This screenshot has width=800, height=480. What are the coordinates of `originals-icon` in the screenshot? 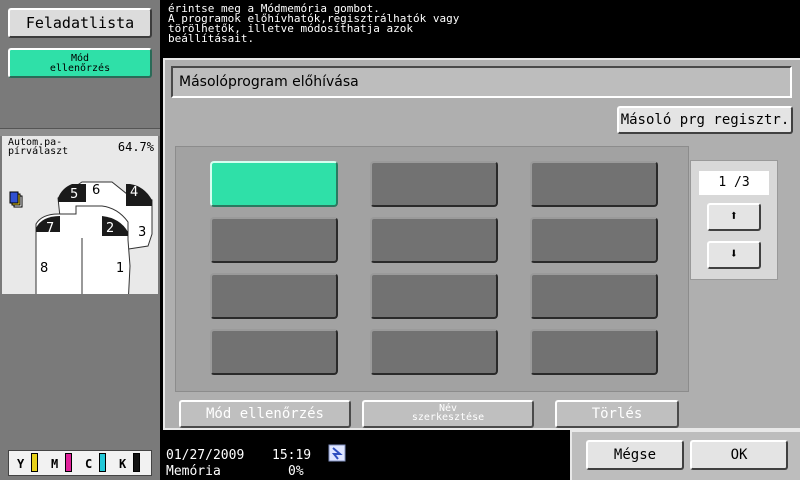 It's located at (16, 199).